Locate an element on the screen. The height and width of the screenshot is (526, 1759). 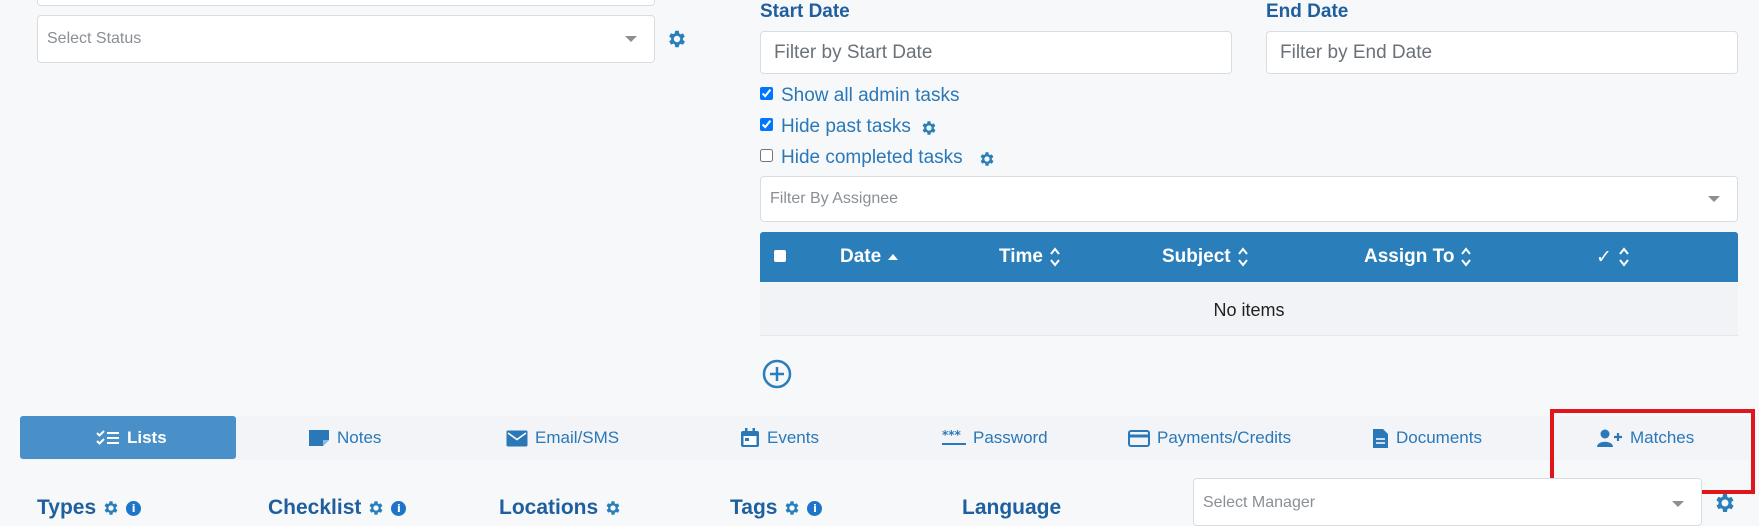
assignee-select-placeholder: Filter By Assignee is located at coordinates (834, 198).